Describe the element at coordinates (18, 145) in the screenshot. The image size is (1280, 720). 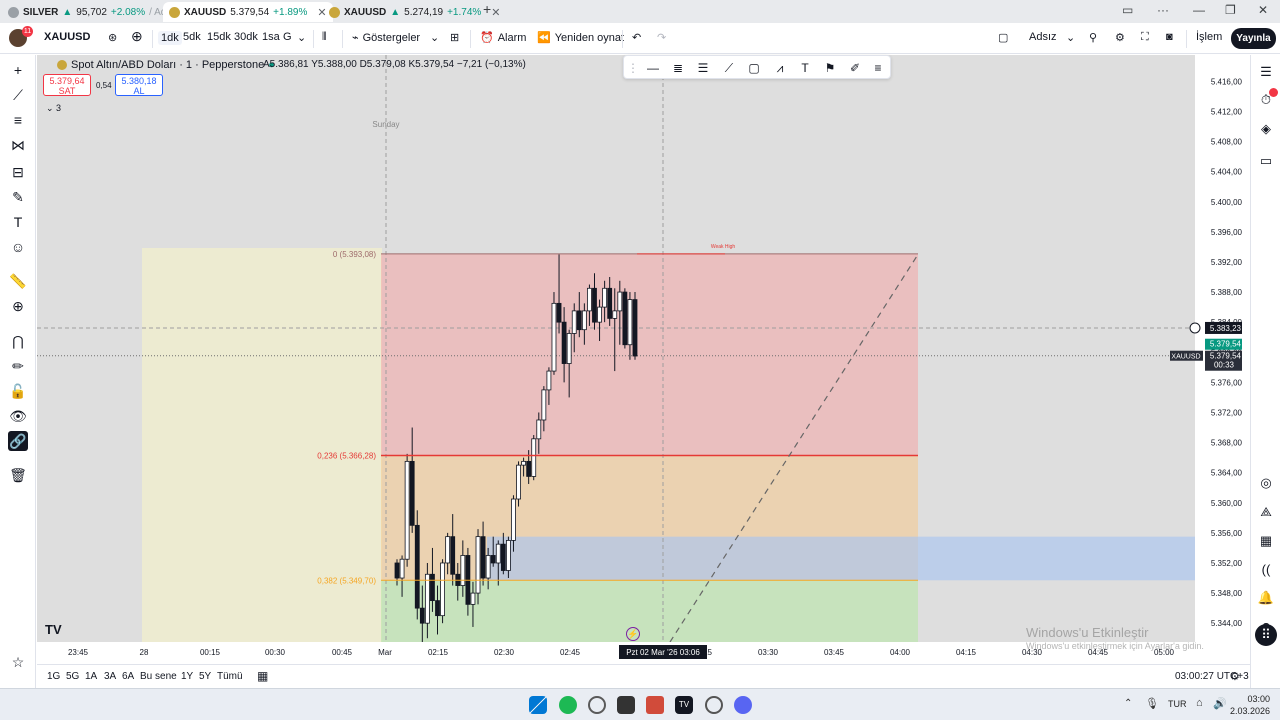
I see `pattern-icon: ⋈` at that location.